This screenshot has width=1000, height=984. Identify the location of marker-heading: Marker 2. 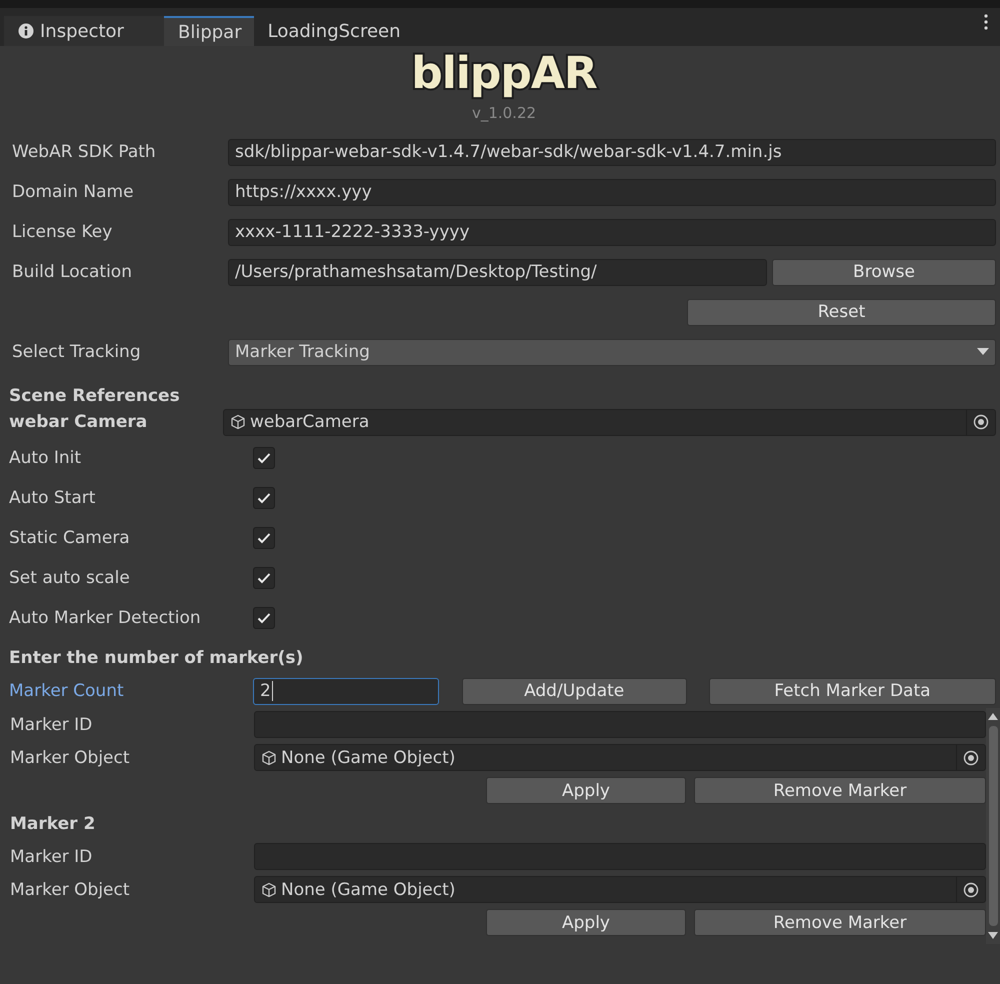
(53, 824).